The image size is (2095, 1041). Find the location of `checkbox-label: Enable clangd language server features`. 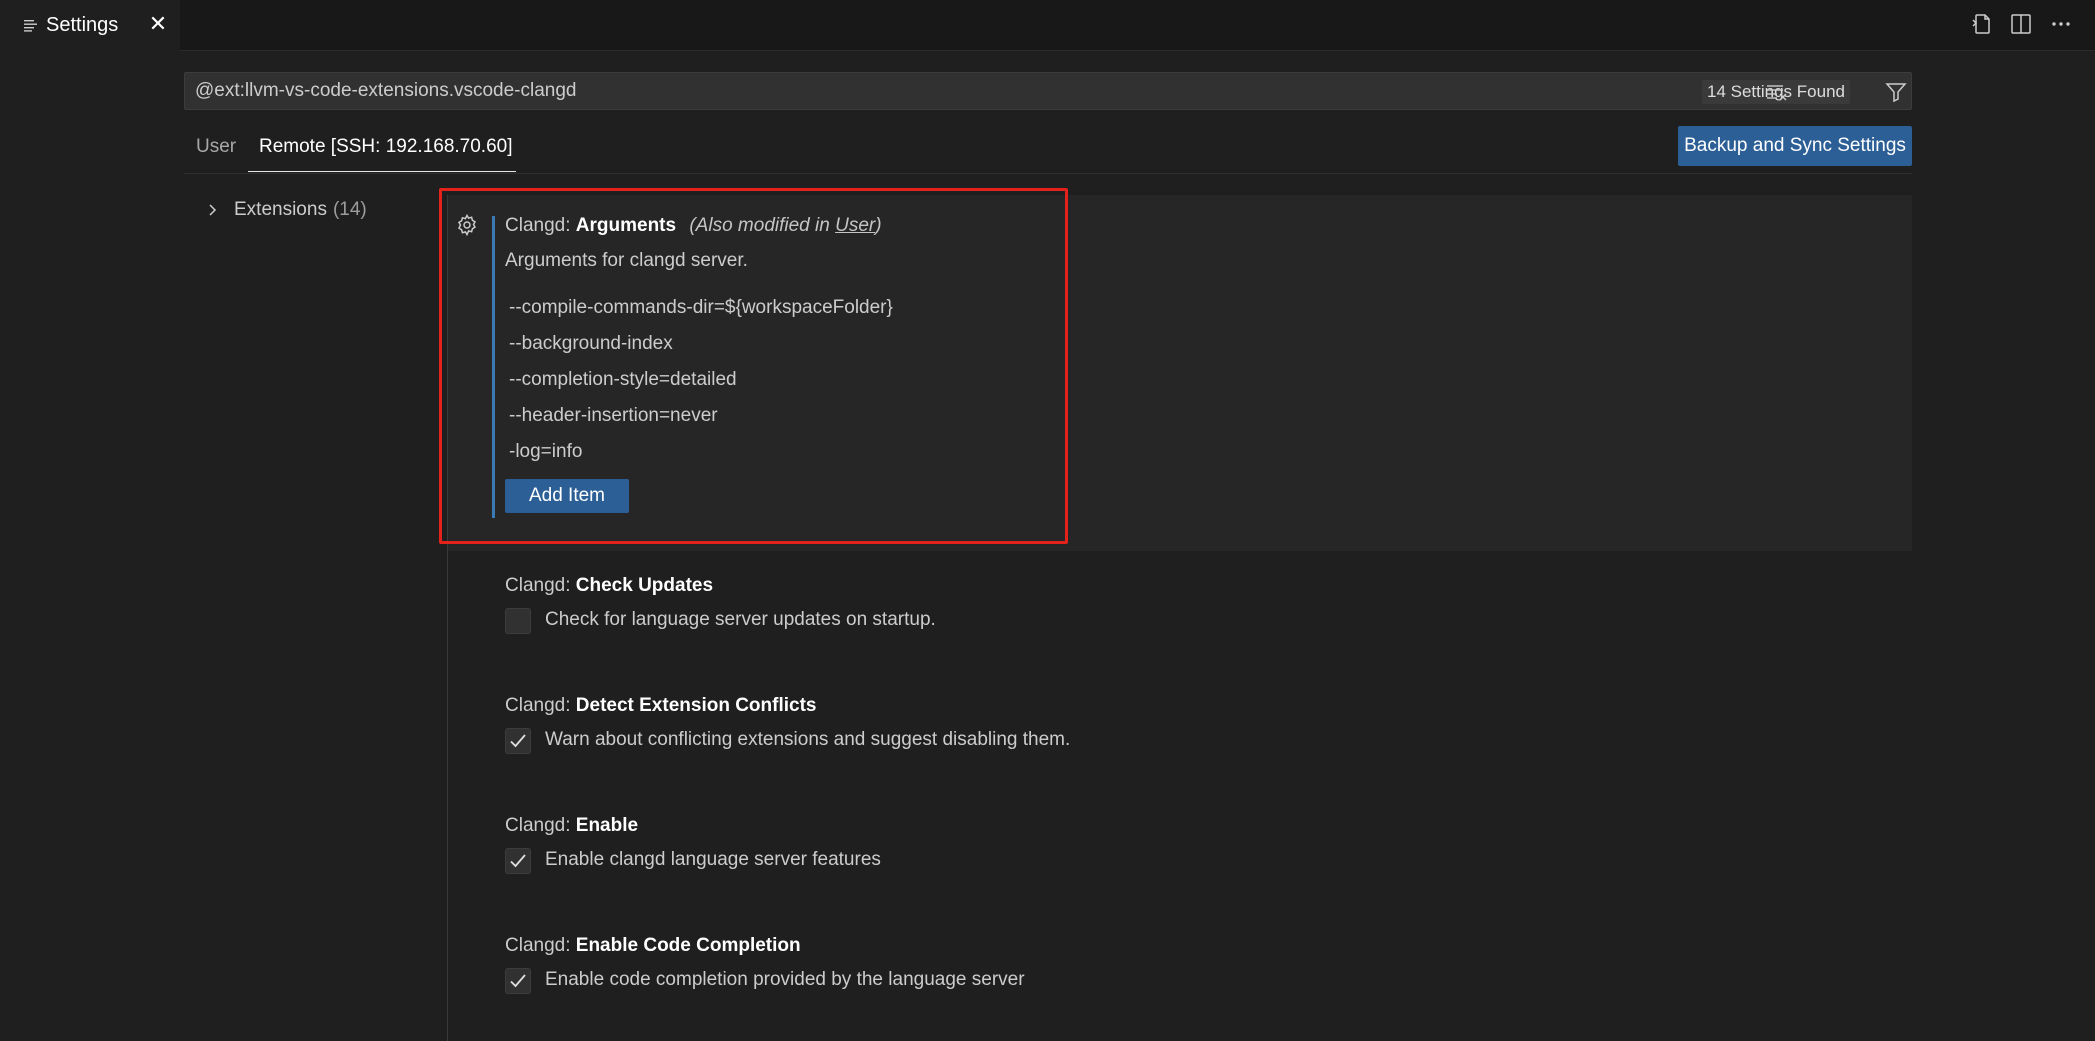

checkbox-label: Enable clangd language server features is located at coordinates (713, 859).